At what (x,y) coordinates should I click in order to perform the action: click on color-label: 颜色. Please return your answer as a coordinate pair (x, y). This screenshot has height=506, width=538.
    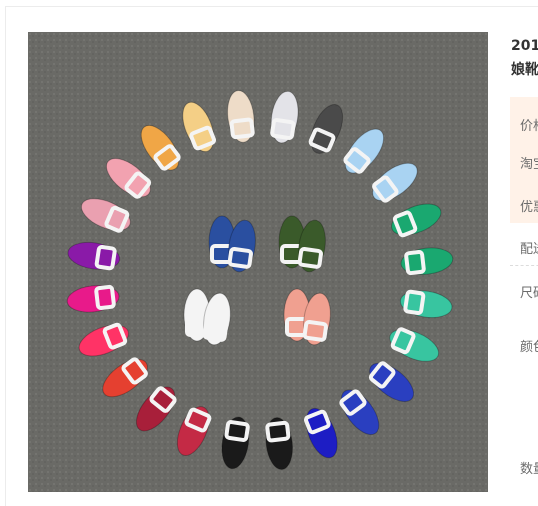
    Looking at the image, I should click on (529, 347).